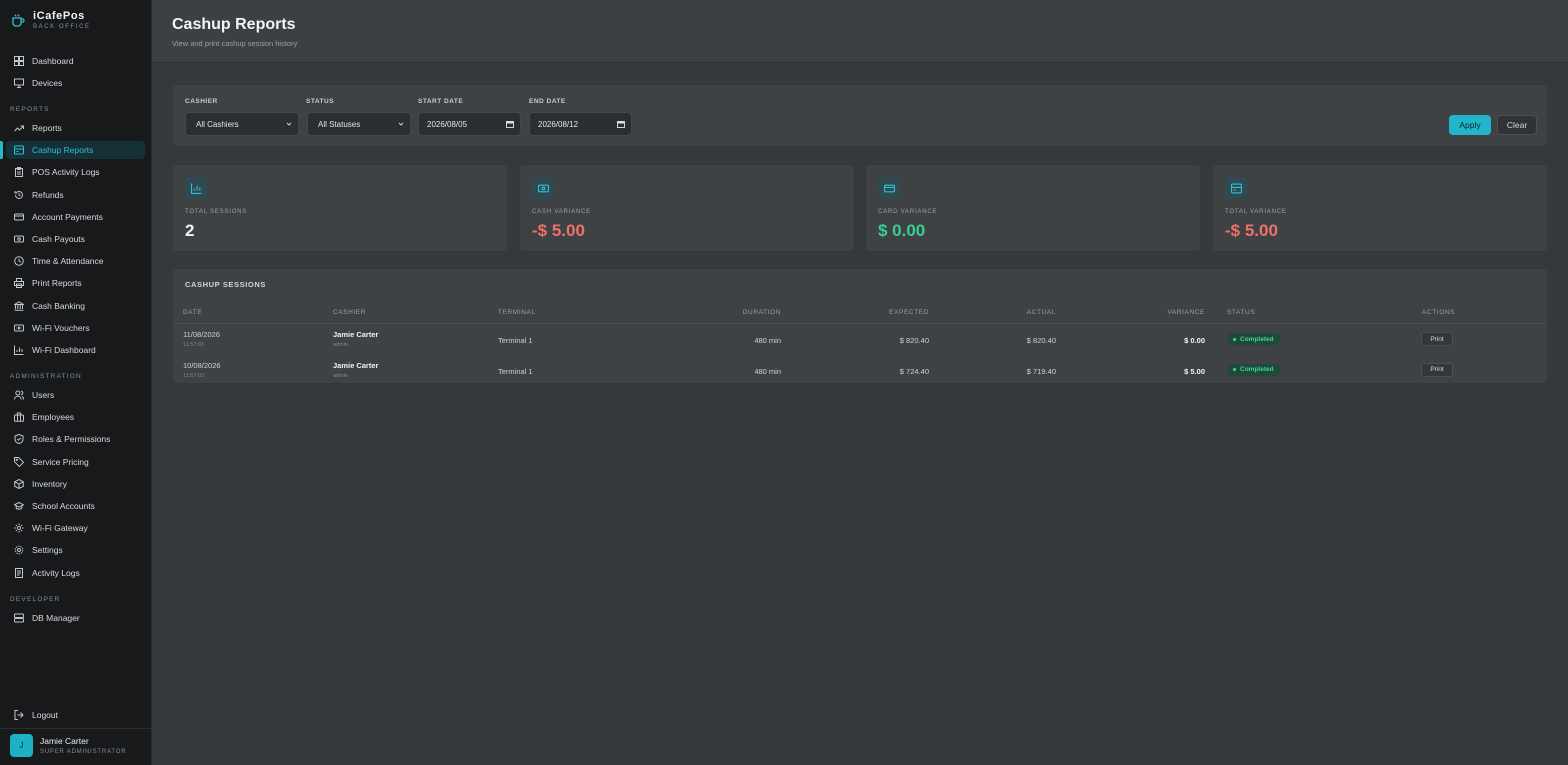 Image resolution: width=1568 pixels, height=765 pixels. I want to click on apply-button: Apply, so click(1470, 125).